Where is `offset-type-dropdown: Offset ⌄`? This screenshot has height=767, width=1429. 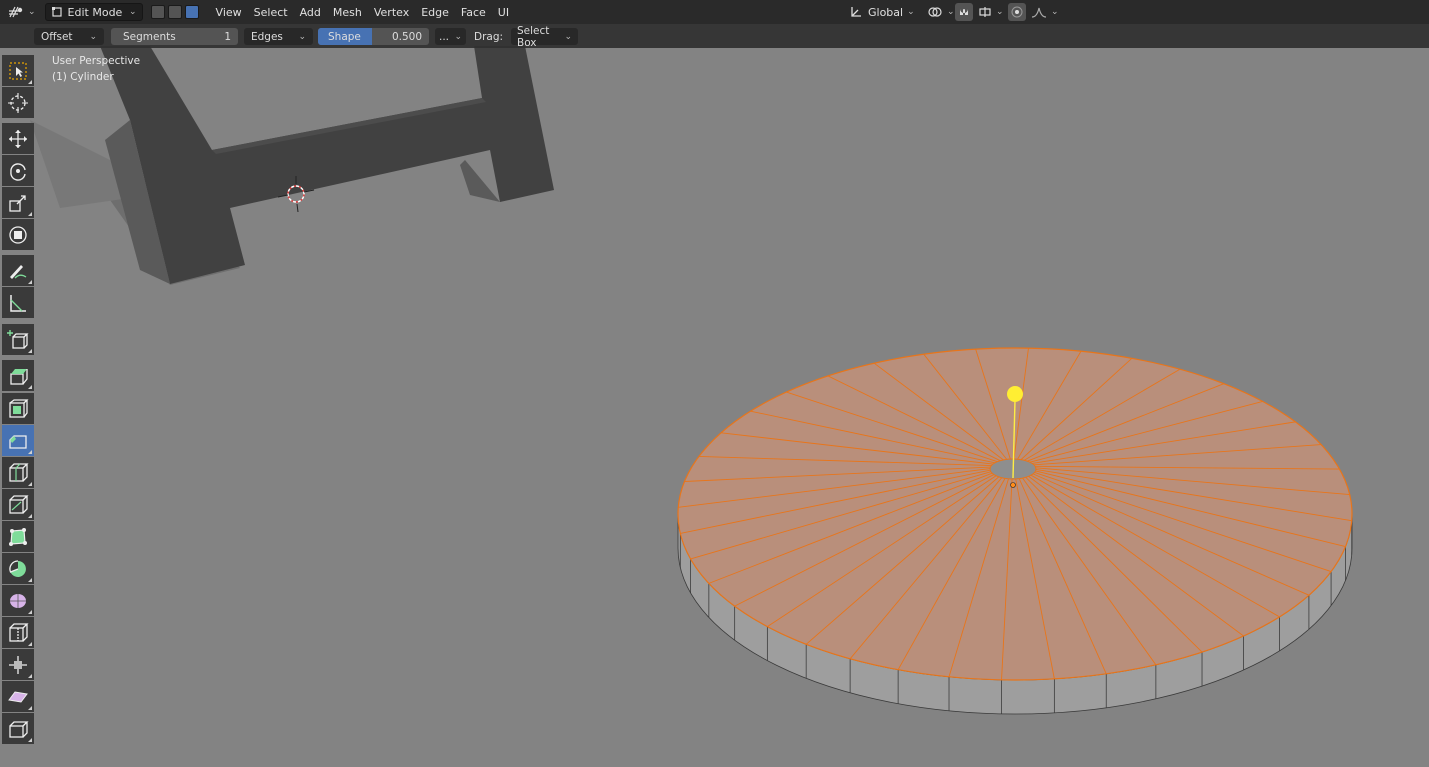
offset-type-dropdown: Offset ⌄ is located at coordinates (69, 36).